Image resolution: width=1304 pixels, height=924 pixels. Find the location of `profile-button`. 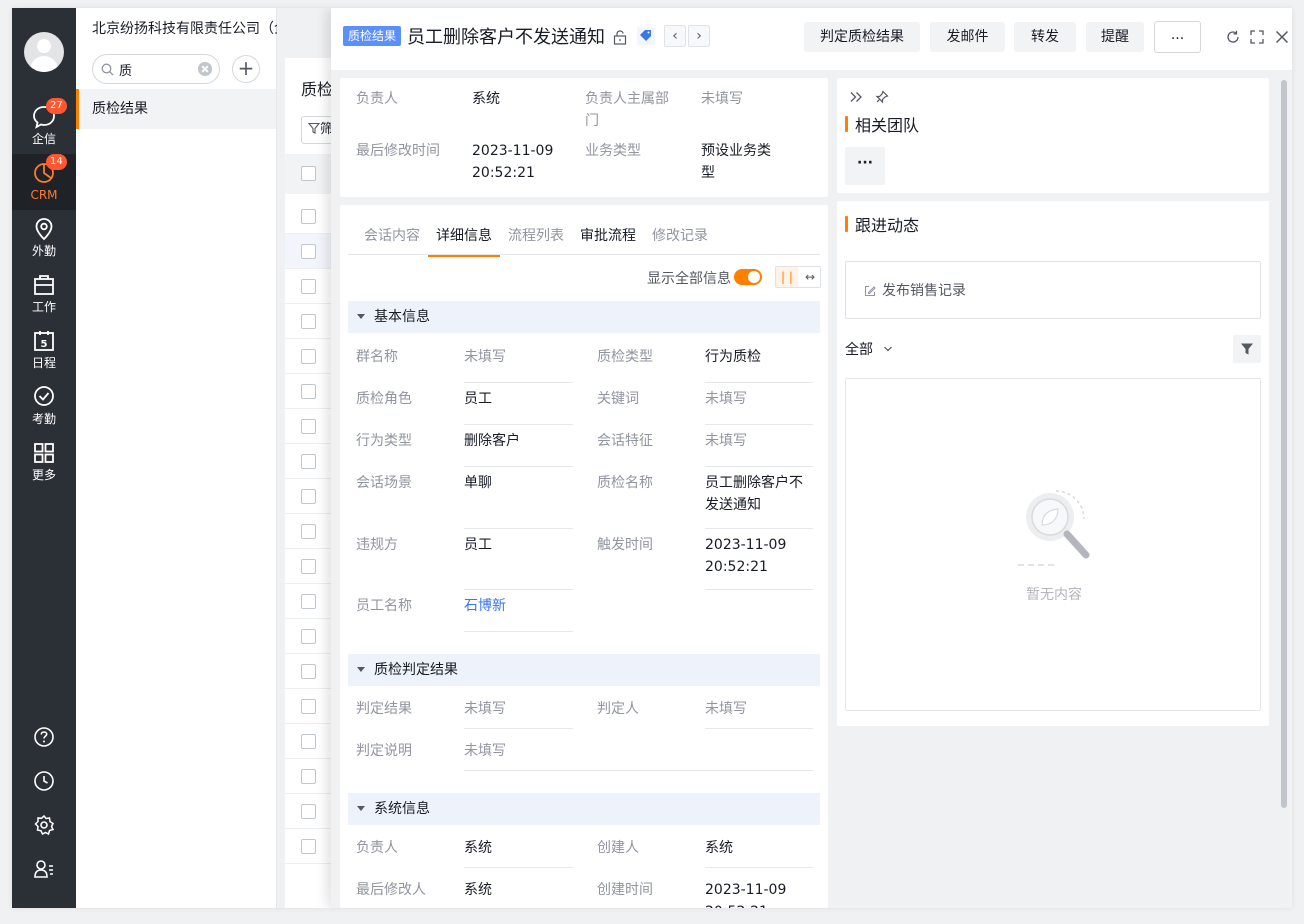

profile-button is located at coordinates (44, 869).